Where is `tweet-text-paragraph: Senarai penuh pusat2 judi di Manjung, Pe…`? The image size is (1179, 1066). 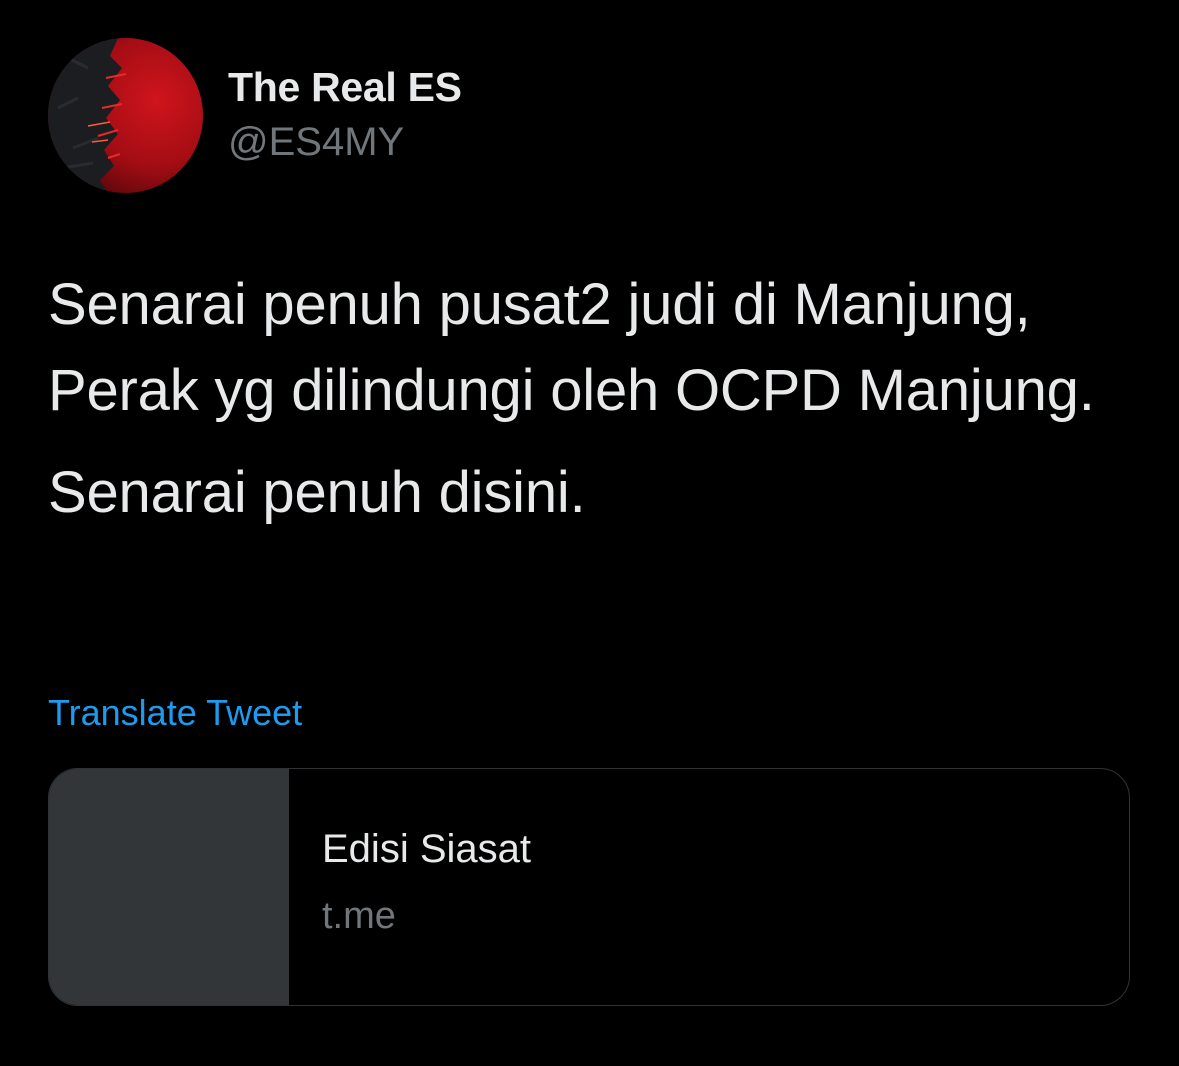
tweet-text-paragraph: Senarai penuh pusat2 judi di Manjung, Pe… is located at coordinates (571, 347).